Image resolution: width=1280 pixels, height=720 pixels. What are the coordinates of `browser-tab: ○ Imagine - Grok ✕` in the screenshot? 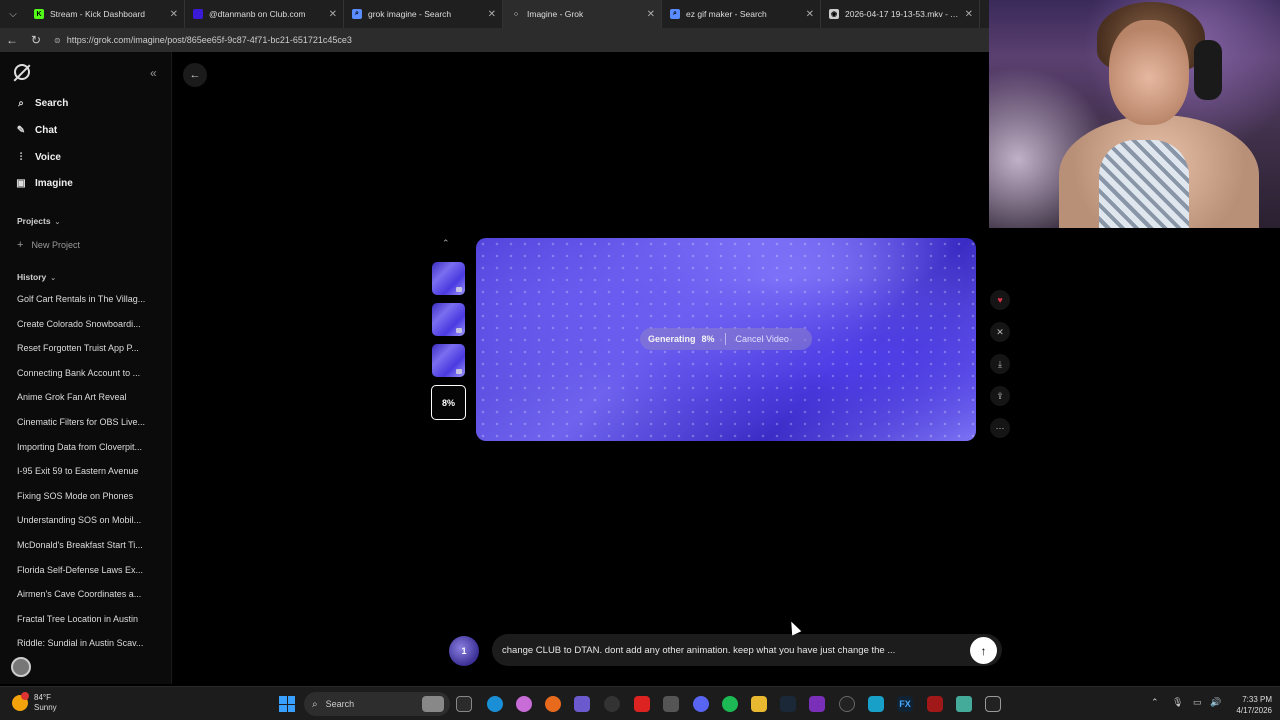 It's located at (582, 14).